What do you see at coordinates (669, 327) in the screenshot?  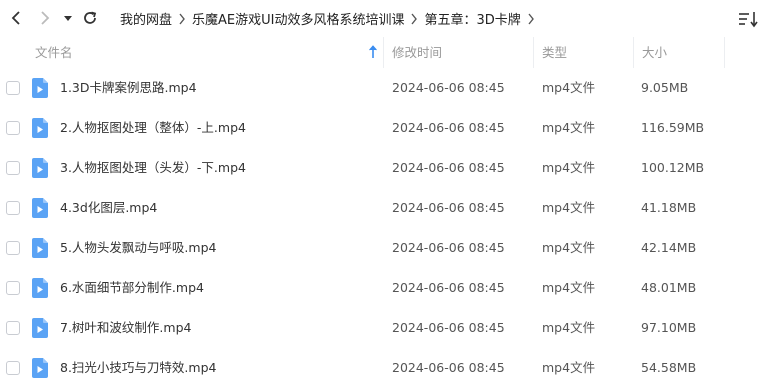 I see `file-size: 97.10MB` at bounding box center [669, 327].